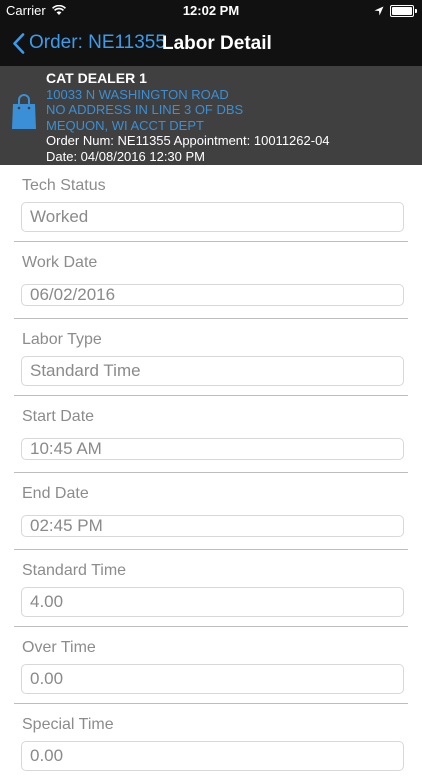  Describe the element at coordinates (212, 217) in the screenshot. I see `tech-status-field: Worked` at that location.